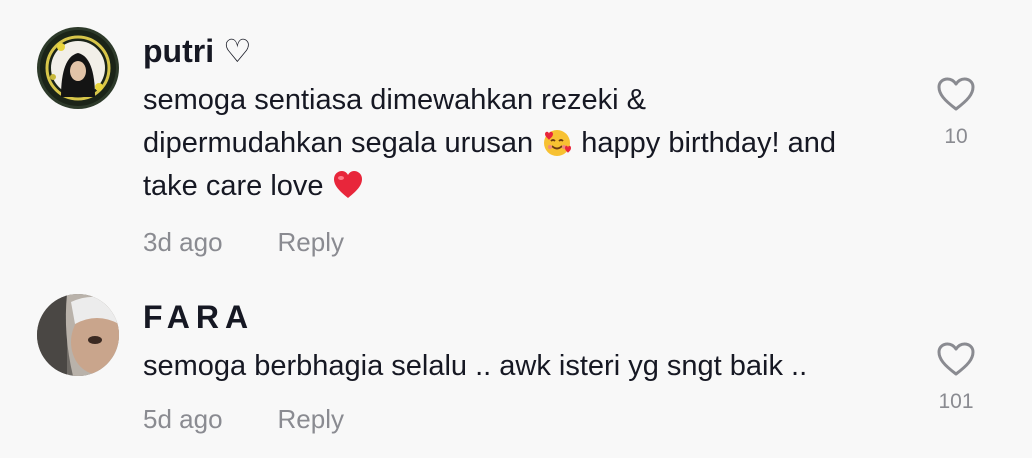  Describe the element at coordinates (183, 419) in the screenshot. I see `comment-time: 5d ago` at that location.